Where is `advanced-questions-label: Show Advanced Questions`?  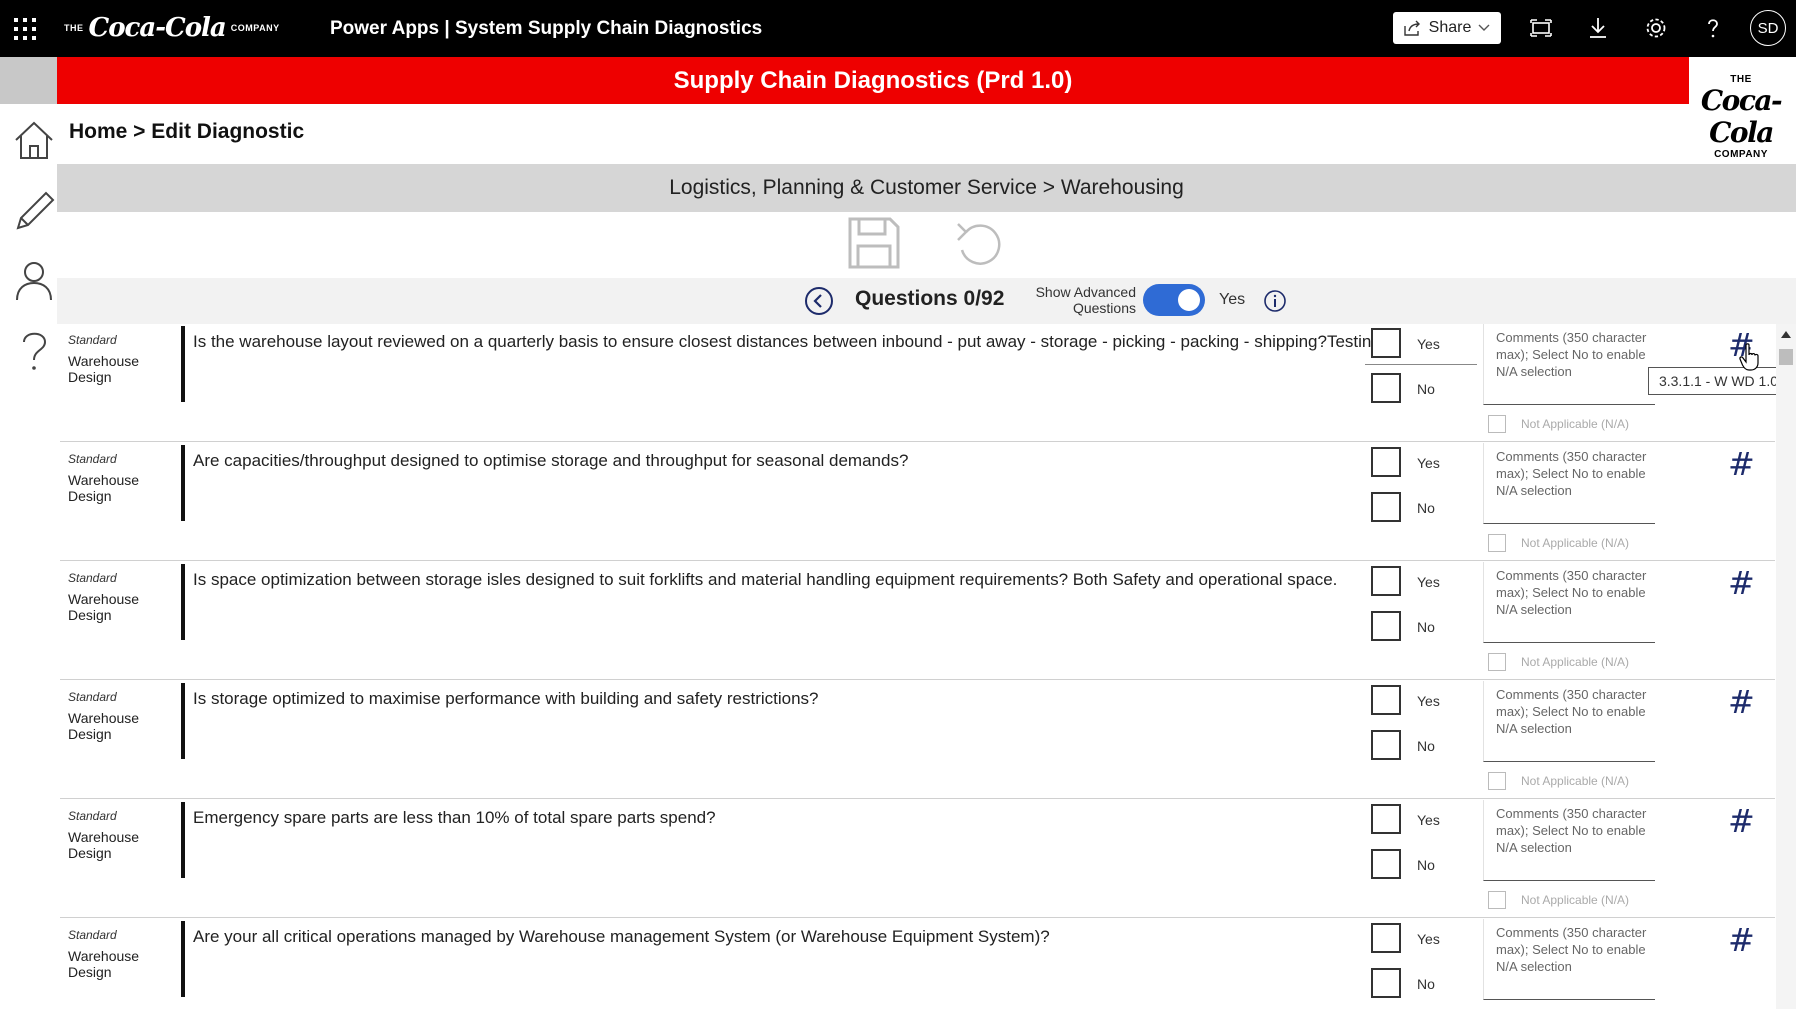
advanced-questions-label: Show Advanced Questions is located at coordinates (1085, 300).